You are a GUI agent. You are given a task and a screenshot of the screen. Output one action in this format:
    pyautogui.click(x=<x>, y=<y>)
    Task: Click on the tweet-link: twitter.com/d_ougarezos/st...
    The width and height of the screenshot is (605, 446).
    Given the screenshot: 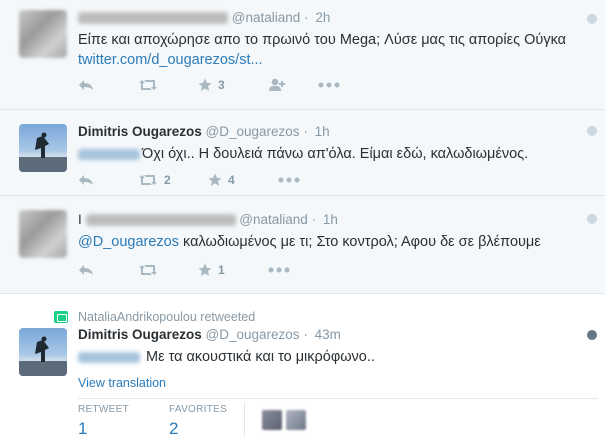 What is the action you would take?
    pyautogui.click(x=170, y=60)
    